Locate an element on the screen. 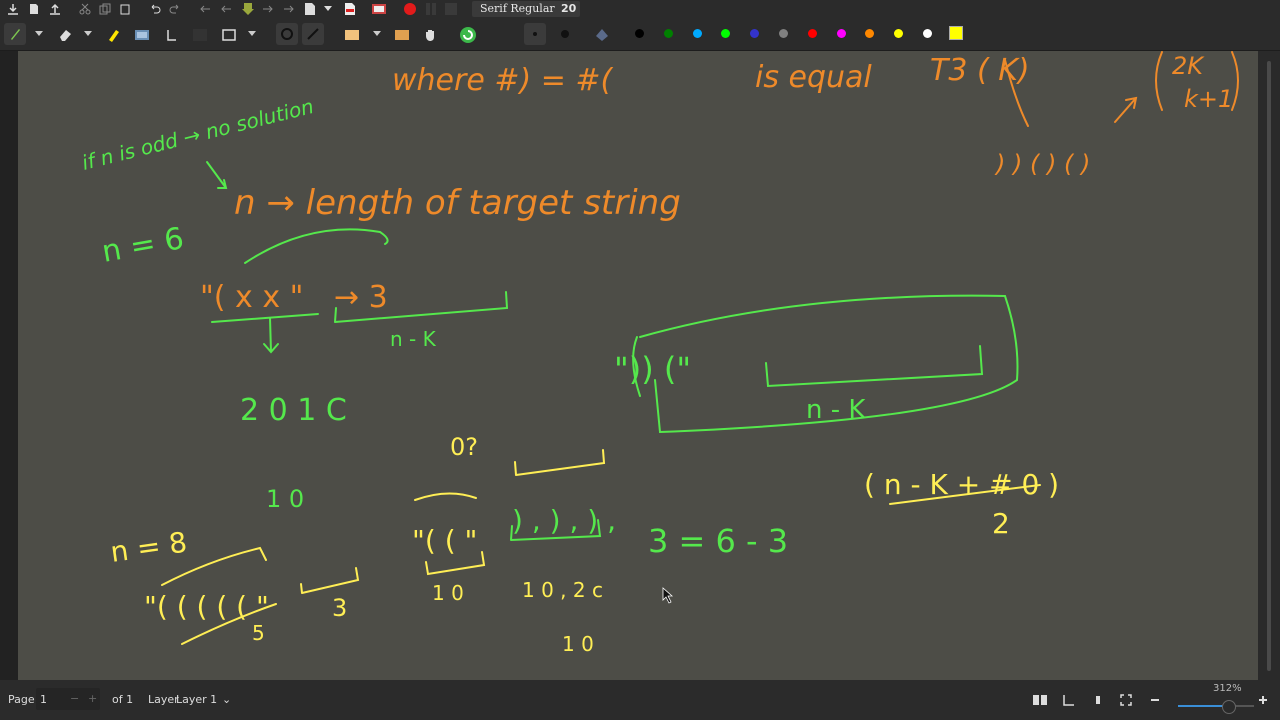 The image size is (1280, 720). right-parens-text: ) ) ( ) ( ) is located at coordinates (1042, 164).